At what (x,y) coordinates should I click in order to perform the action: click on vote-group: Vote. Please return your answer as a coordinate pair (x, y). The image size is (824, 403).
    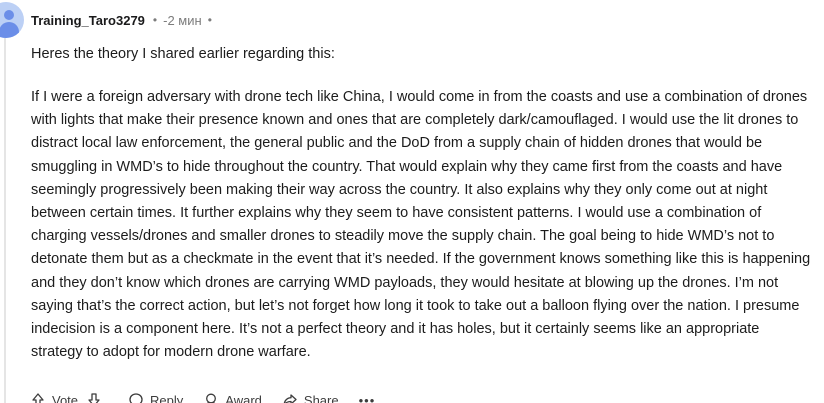
    Looking at the image, I should click on (69, 397).